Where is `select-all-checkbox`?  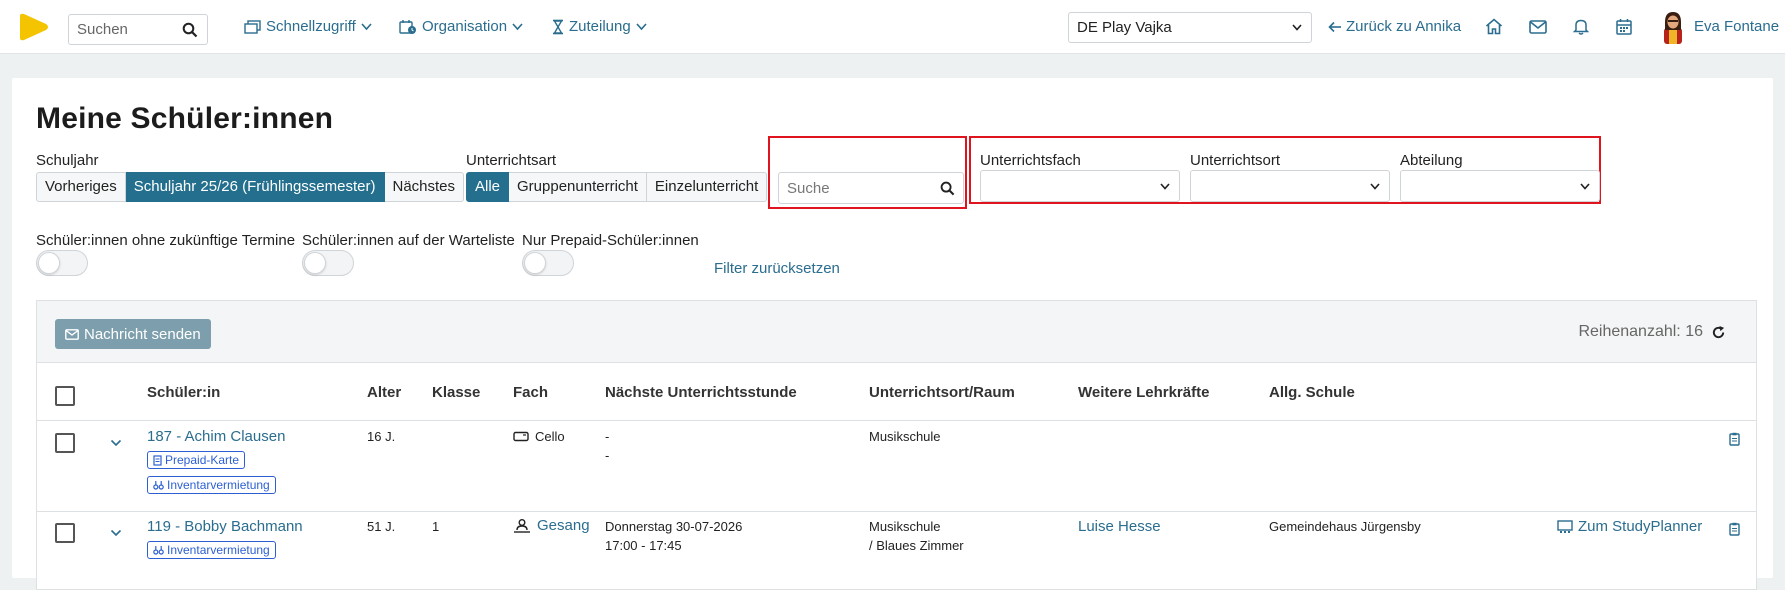
select-all-checkbox is located at coordinates (65, 396).